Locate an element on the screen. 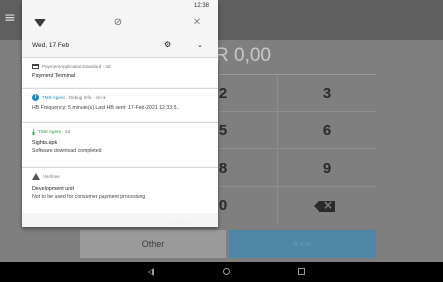  info-icon: i is located at coordinates (35, 97).